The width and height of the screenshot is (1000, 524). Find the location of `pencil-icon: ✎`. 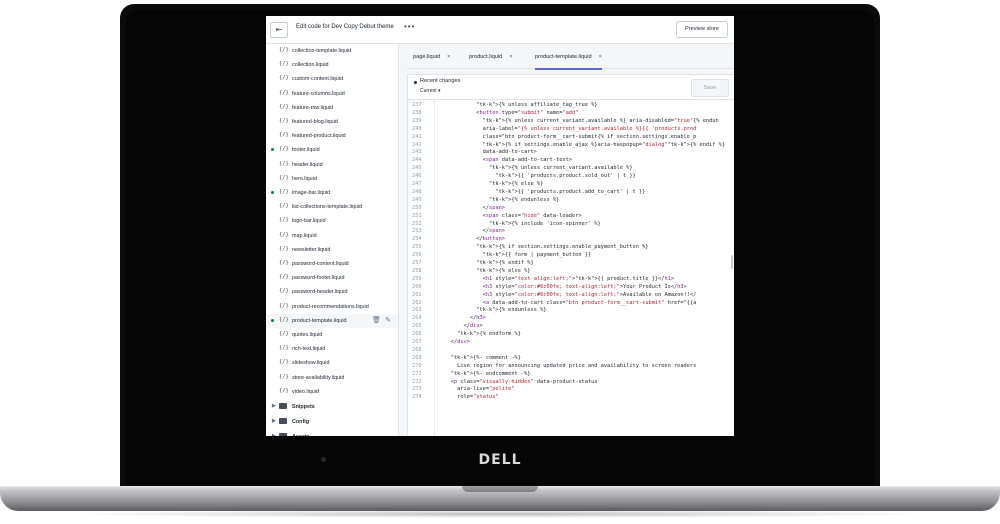

pencil-icon: ✎ is located at coordinates (388, 320).